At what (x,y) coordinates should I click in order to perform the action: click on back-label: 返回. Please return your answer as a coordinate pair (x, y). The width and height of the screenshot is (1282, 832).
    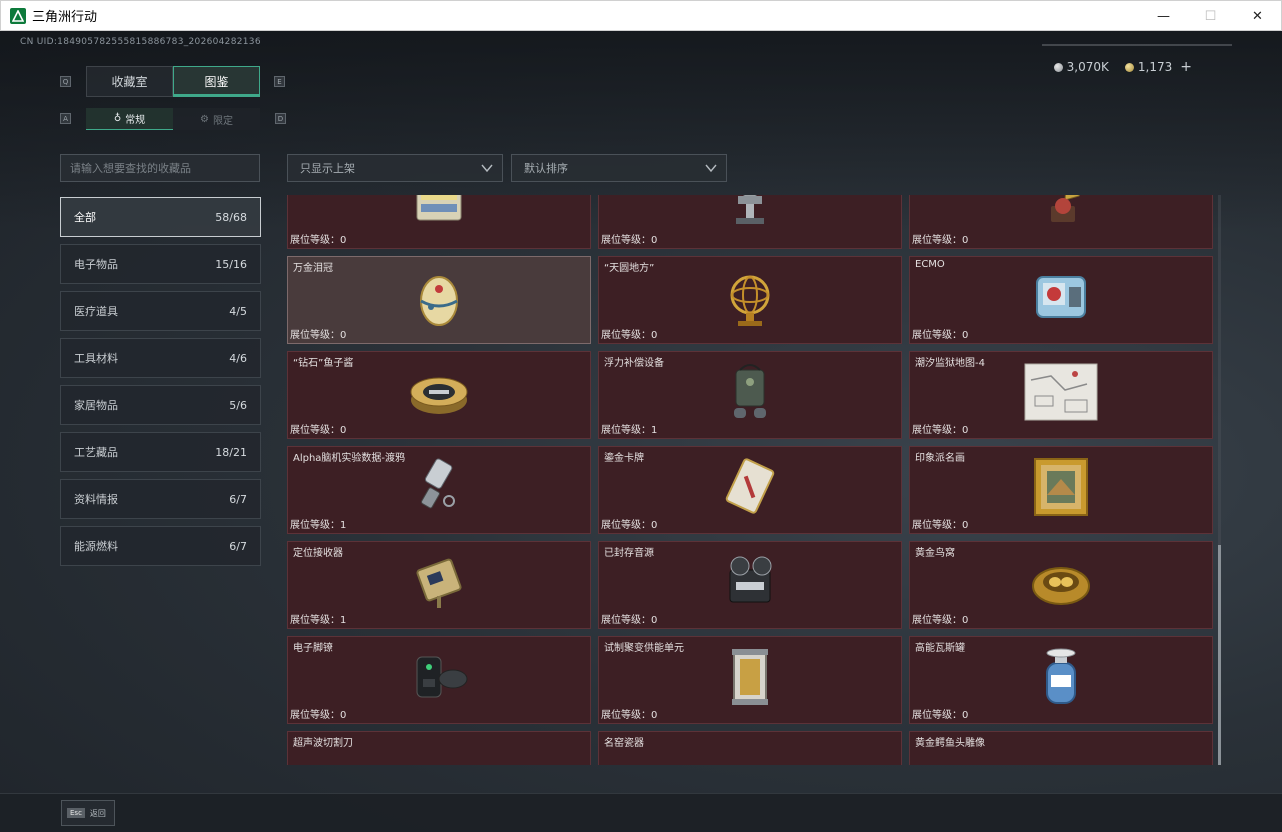
    Looking at the image, I should click on (97, 813).